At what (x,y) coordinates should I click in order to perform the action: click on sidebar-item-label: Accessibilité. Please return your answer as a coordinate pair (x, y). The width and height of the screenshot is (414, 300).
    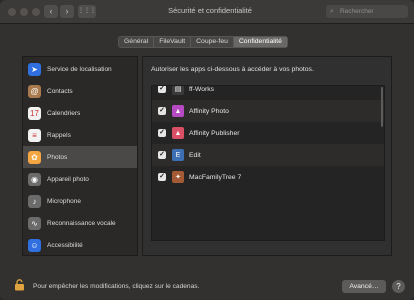
    Looking at the image, I should click on (65, 245).